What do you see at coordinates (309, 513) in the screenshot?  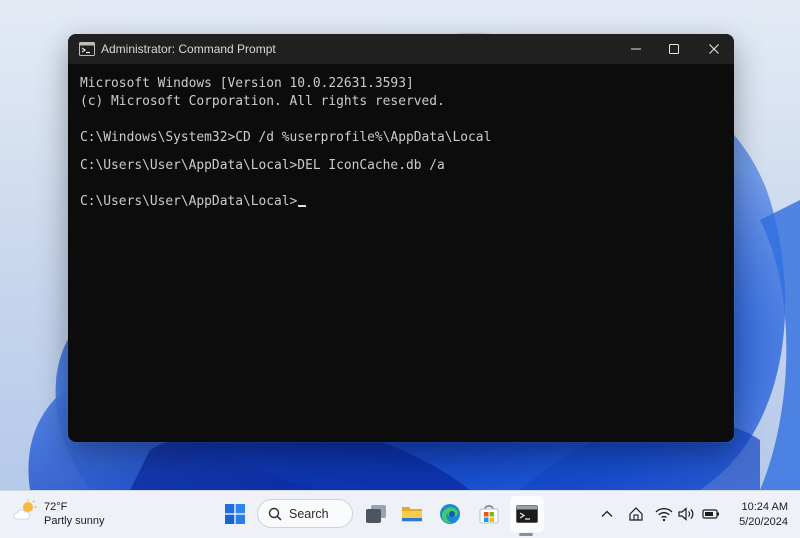 I see `search-label: Search` at bounding box center [309, 513].